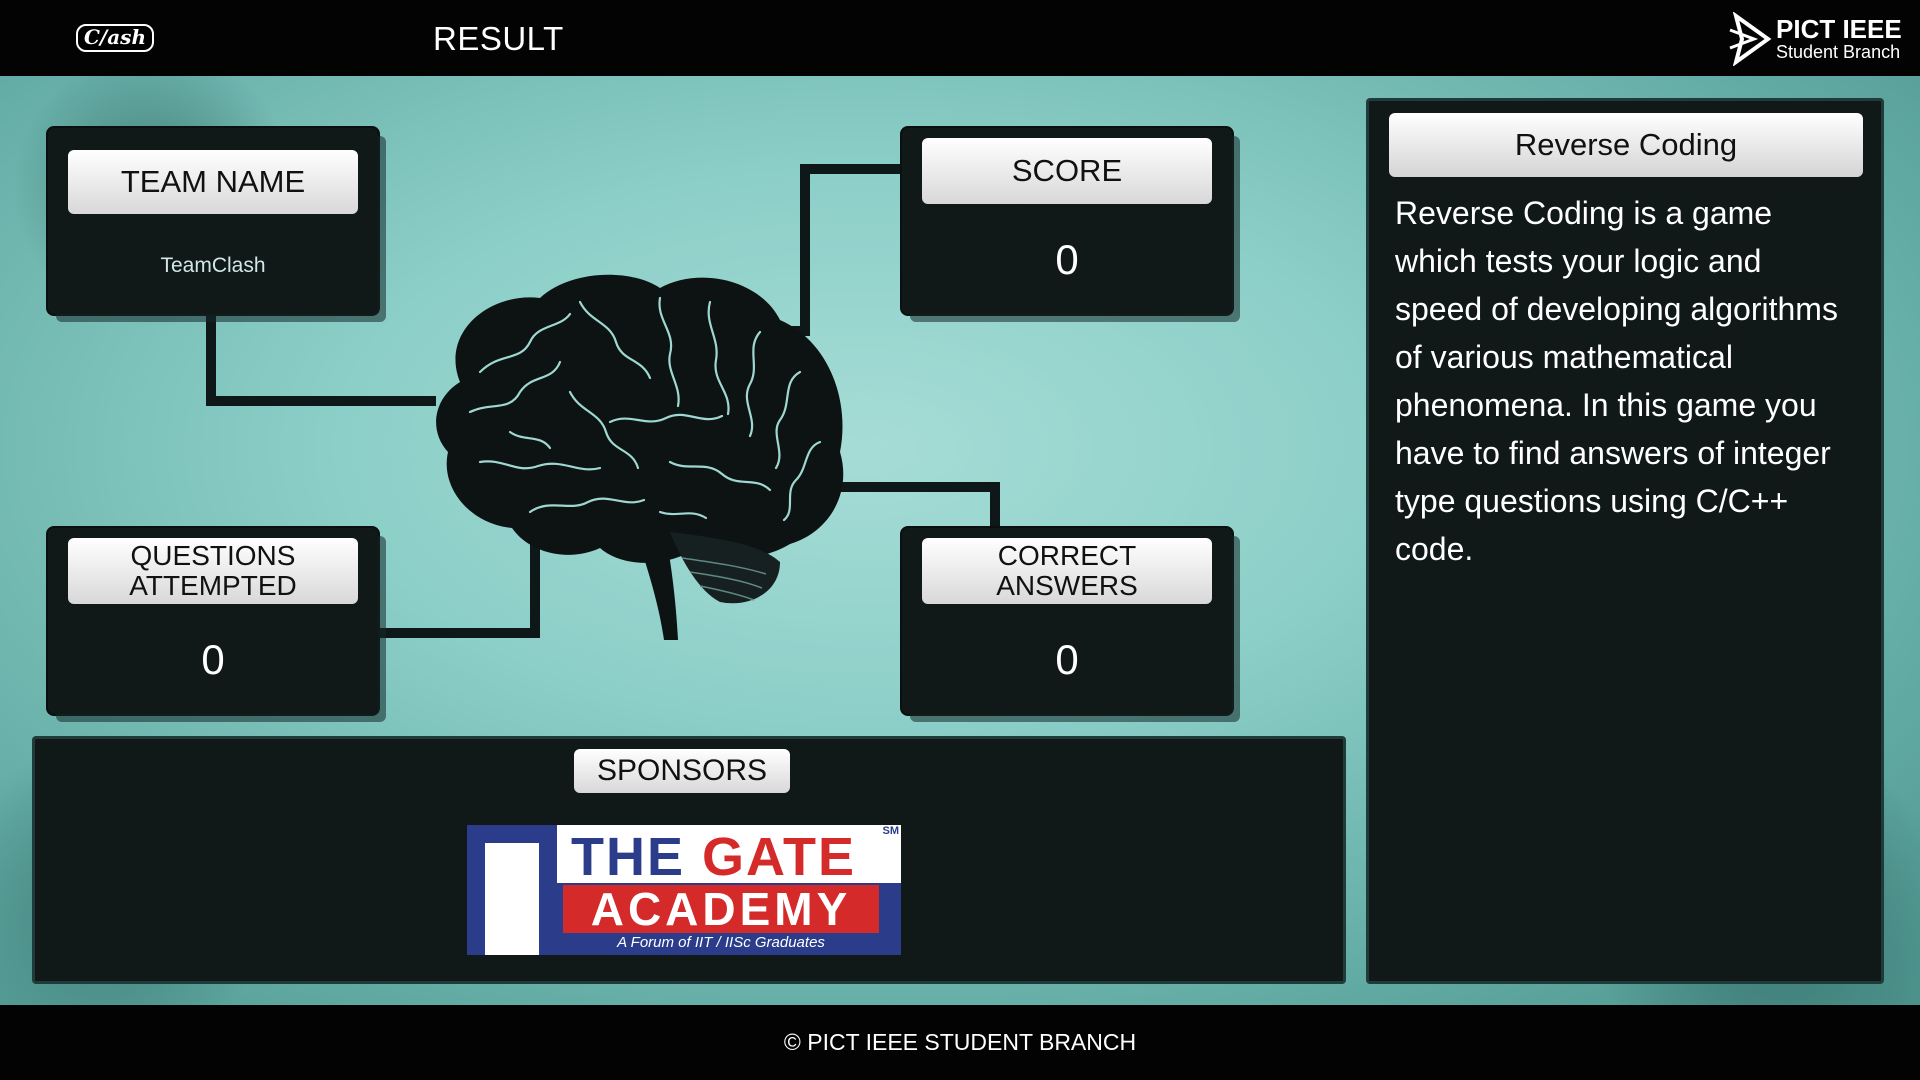 The width and height of the screenshot is (1920, 1080). Describe the element at coordinates (721, 942) in the screenshot. I see `gate-logo-tagline: A Forum of IIT / IISc Graduates` at that location.